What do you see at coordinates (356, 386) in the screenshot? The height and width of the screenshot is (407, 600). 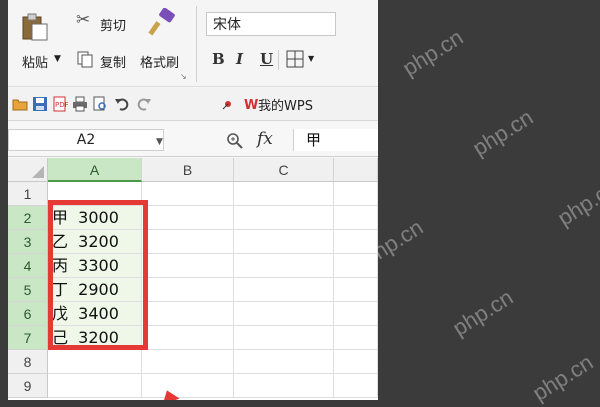 I see `cell-d9` at bounding box center [356, 386].